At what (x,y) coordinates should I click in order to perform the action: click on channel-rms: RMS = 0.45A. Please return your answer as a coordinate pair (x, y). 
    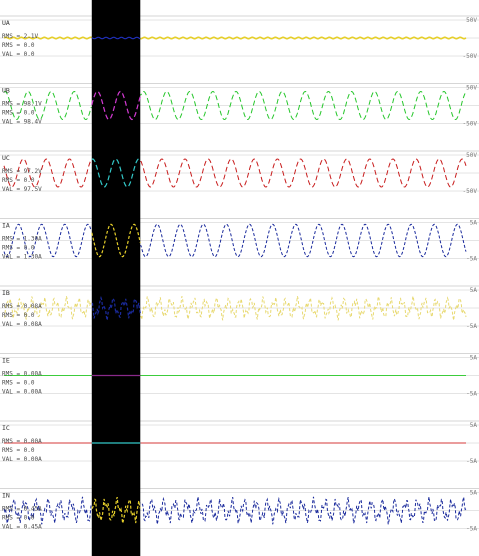
    Looking at the image, I should click on (22, 509).